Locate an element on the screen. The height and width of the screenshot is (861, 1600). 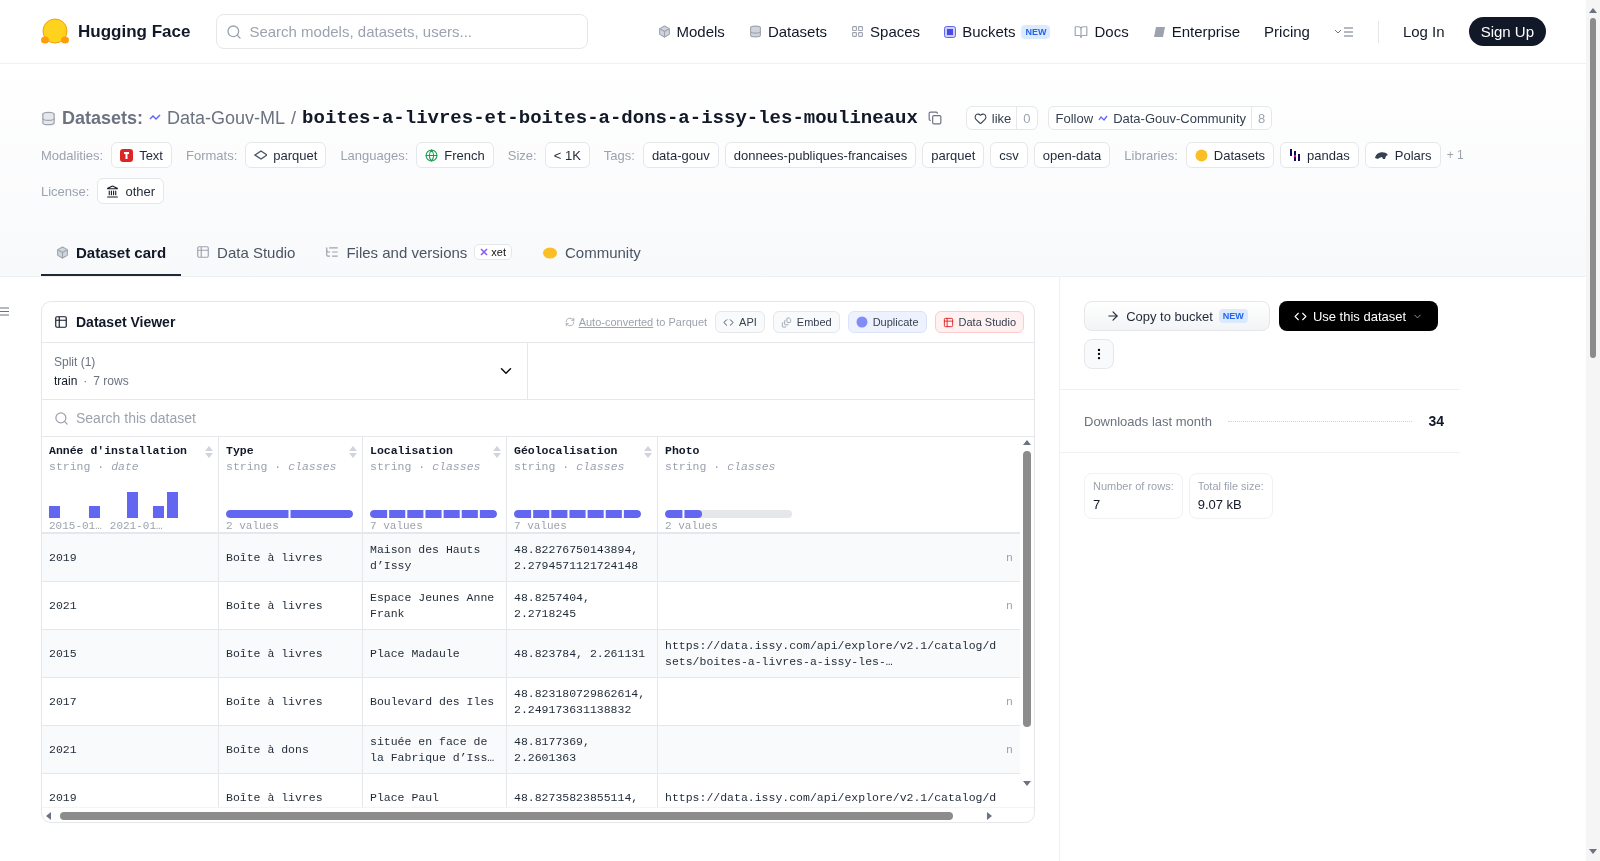
like-button: like 0 is located at coordinates (1001, 118).